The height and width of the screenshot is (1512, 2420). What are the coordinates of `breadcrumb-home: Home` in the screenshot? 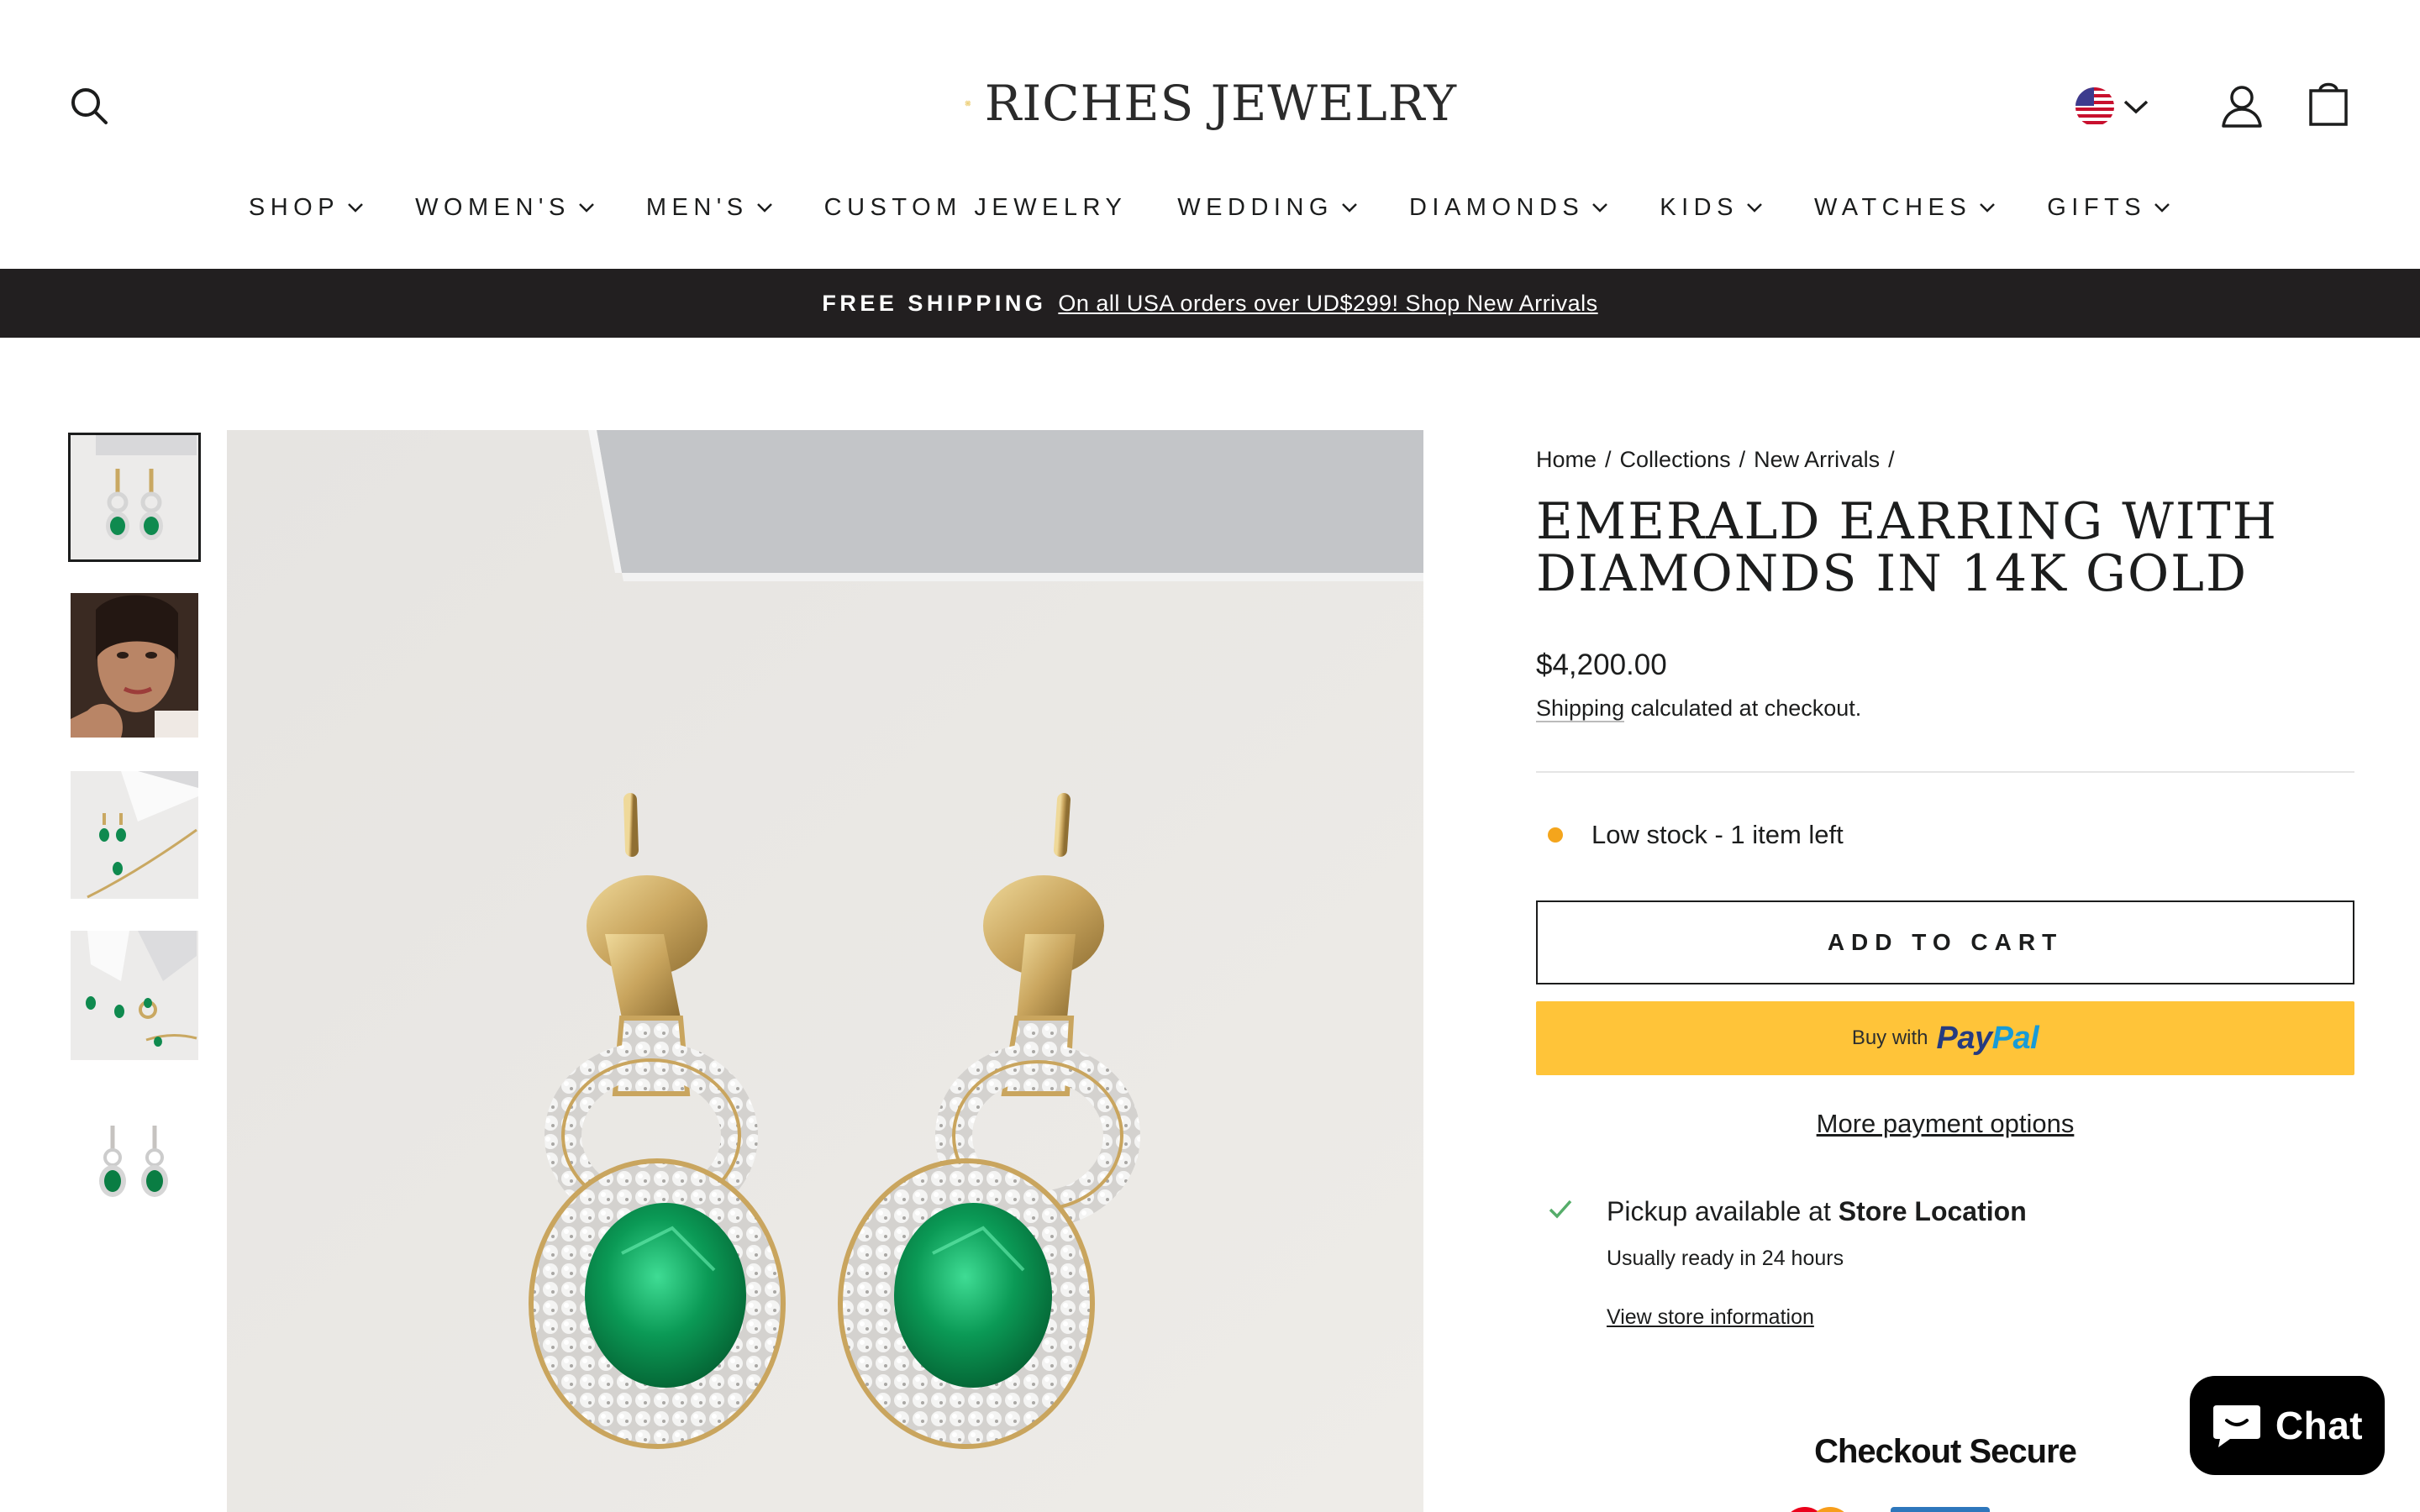 It's located at (1566, 459).